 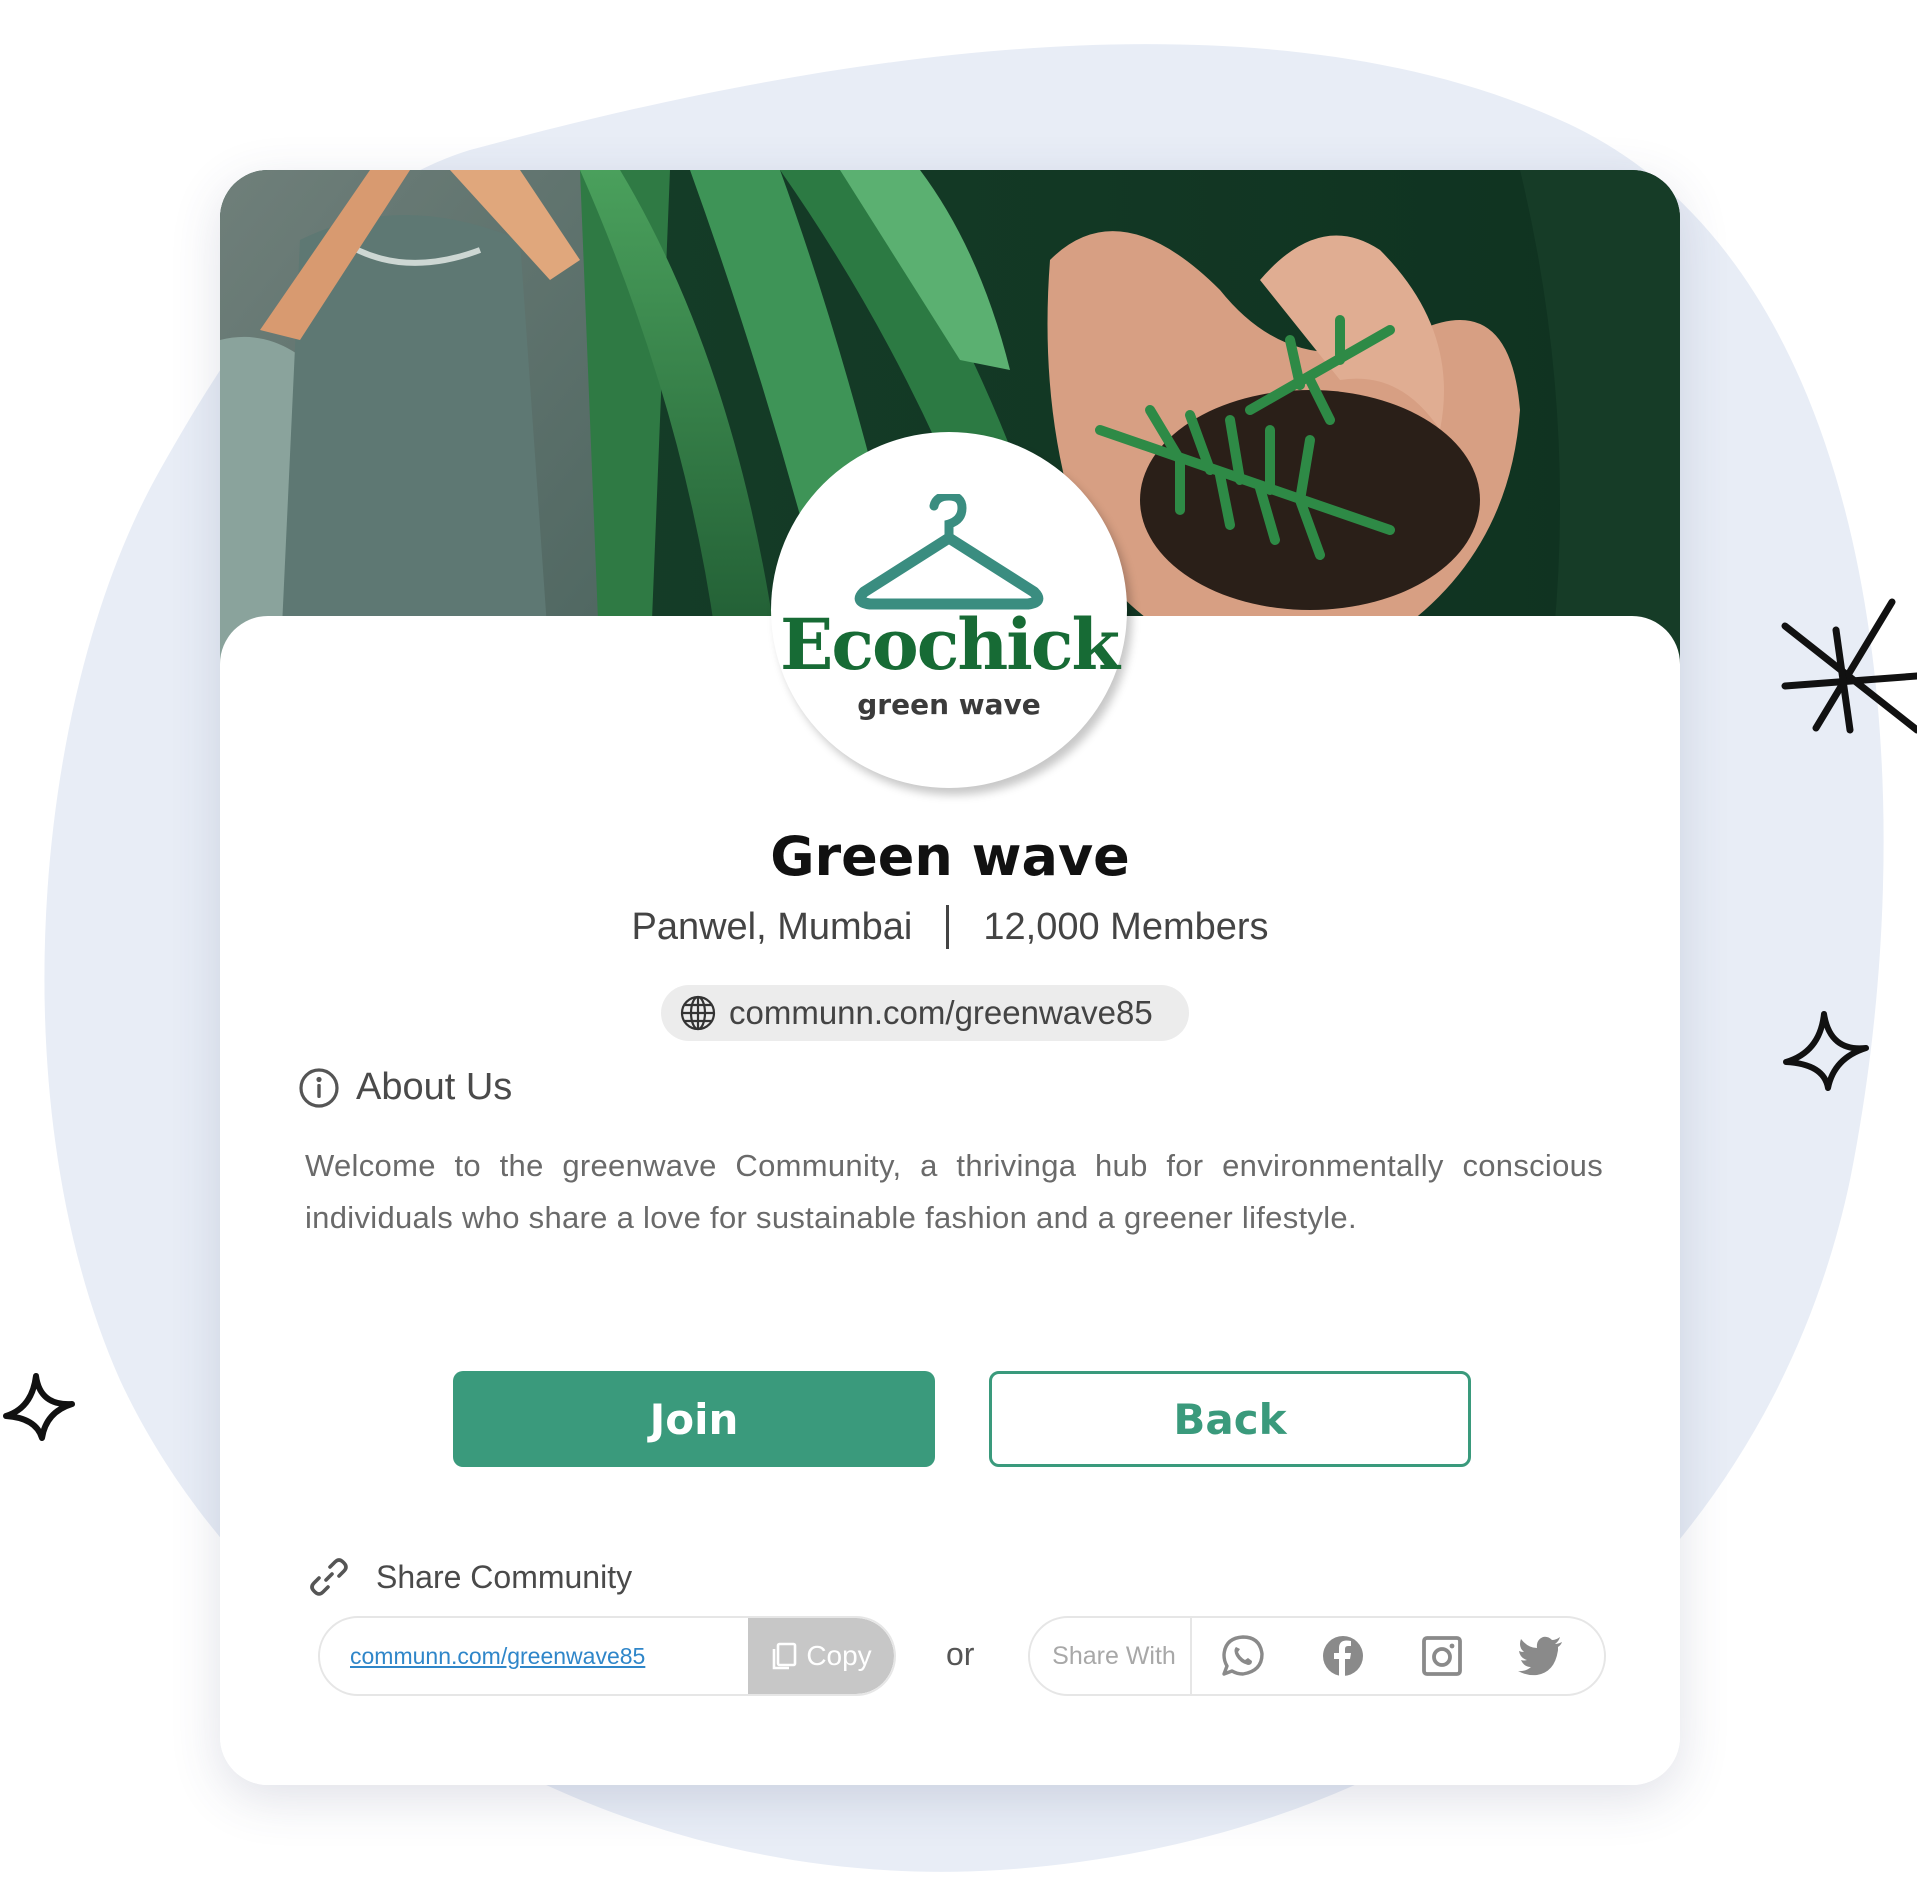 I want to click on link-icon, so click(x=329, y=1577).